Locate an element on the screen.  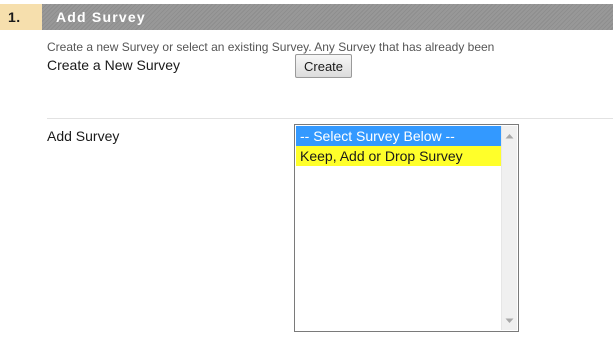
row-divider is located at coordinates (330, 118).